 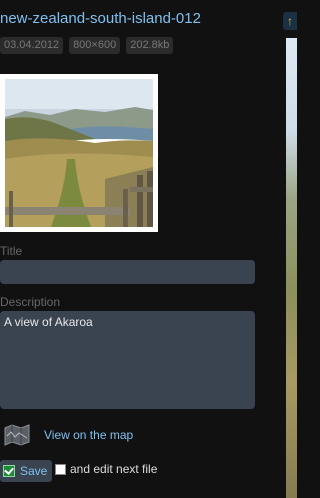 I want to click on checkbox-checked-icon, so click(x=9, y=471).